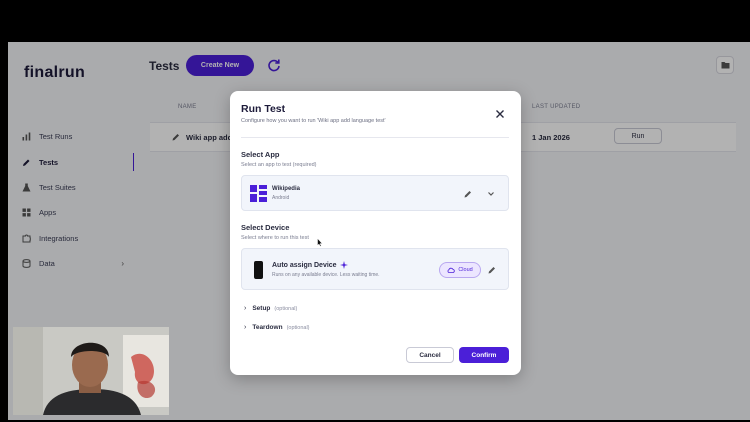 The height and width of the screenshot is (422, 750). What do you see at coordinates (263, 109) in the screenshot?
I see `dialog-title: Run Test` at bounding box center [263, 109].